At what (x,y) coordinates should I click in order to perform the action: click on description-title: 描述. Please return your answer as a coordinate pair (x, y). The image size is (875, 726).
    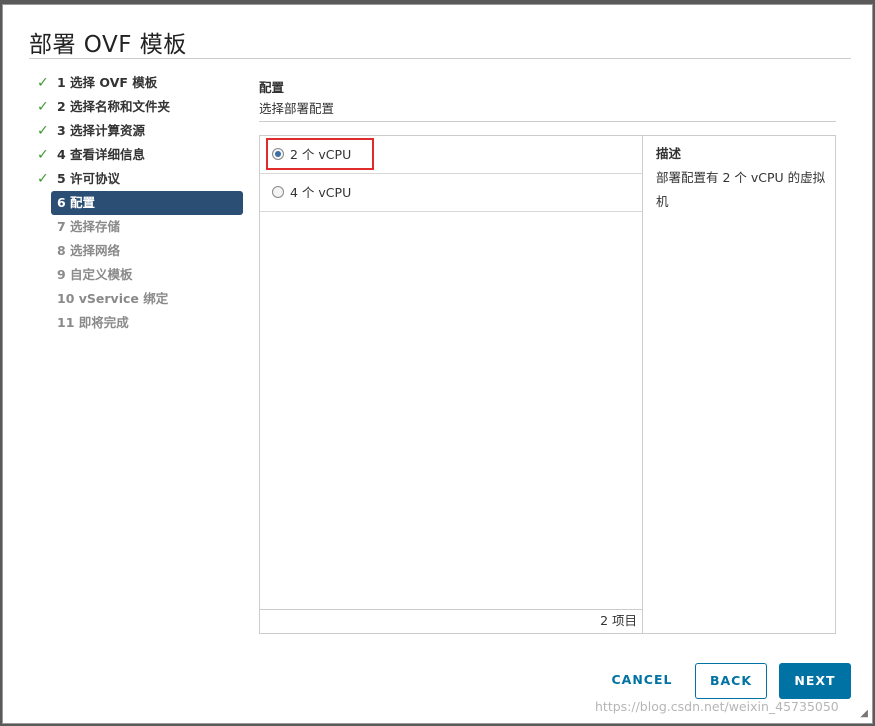
    Looking at the image, I should click on (669, 153).